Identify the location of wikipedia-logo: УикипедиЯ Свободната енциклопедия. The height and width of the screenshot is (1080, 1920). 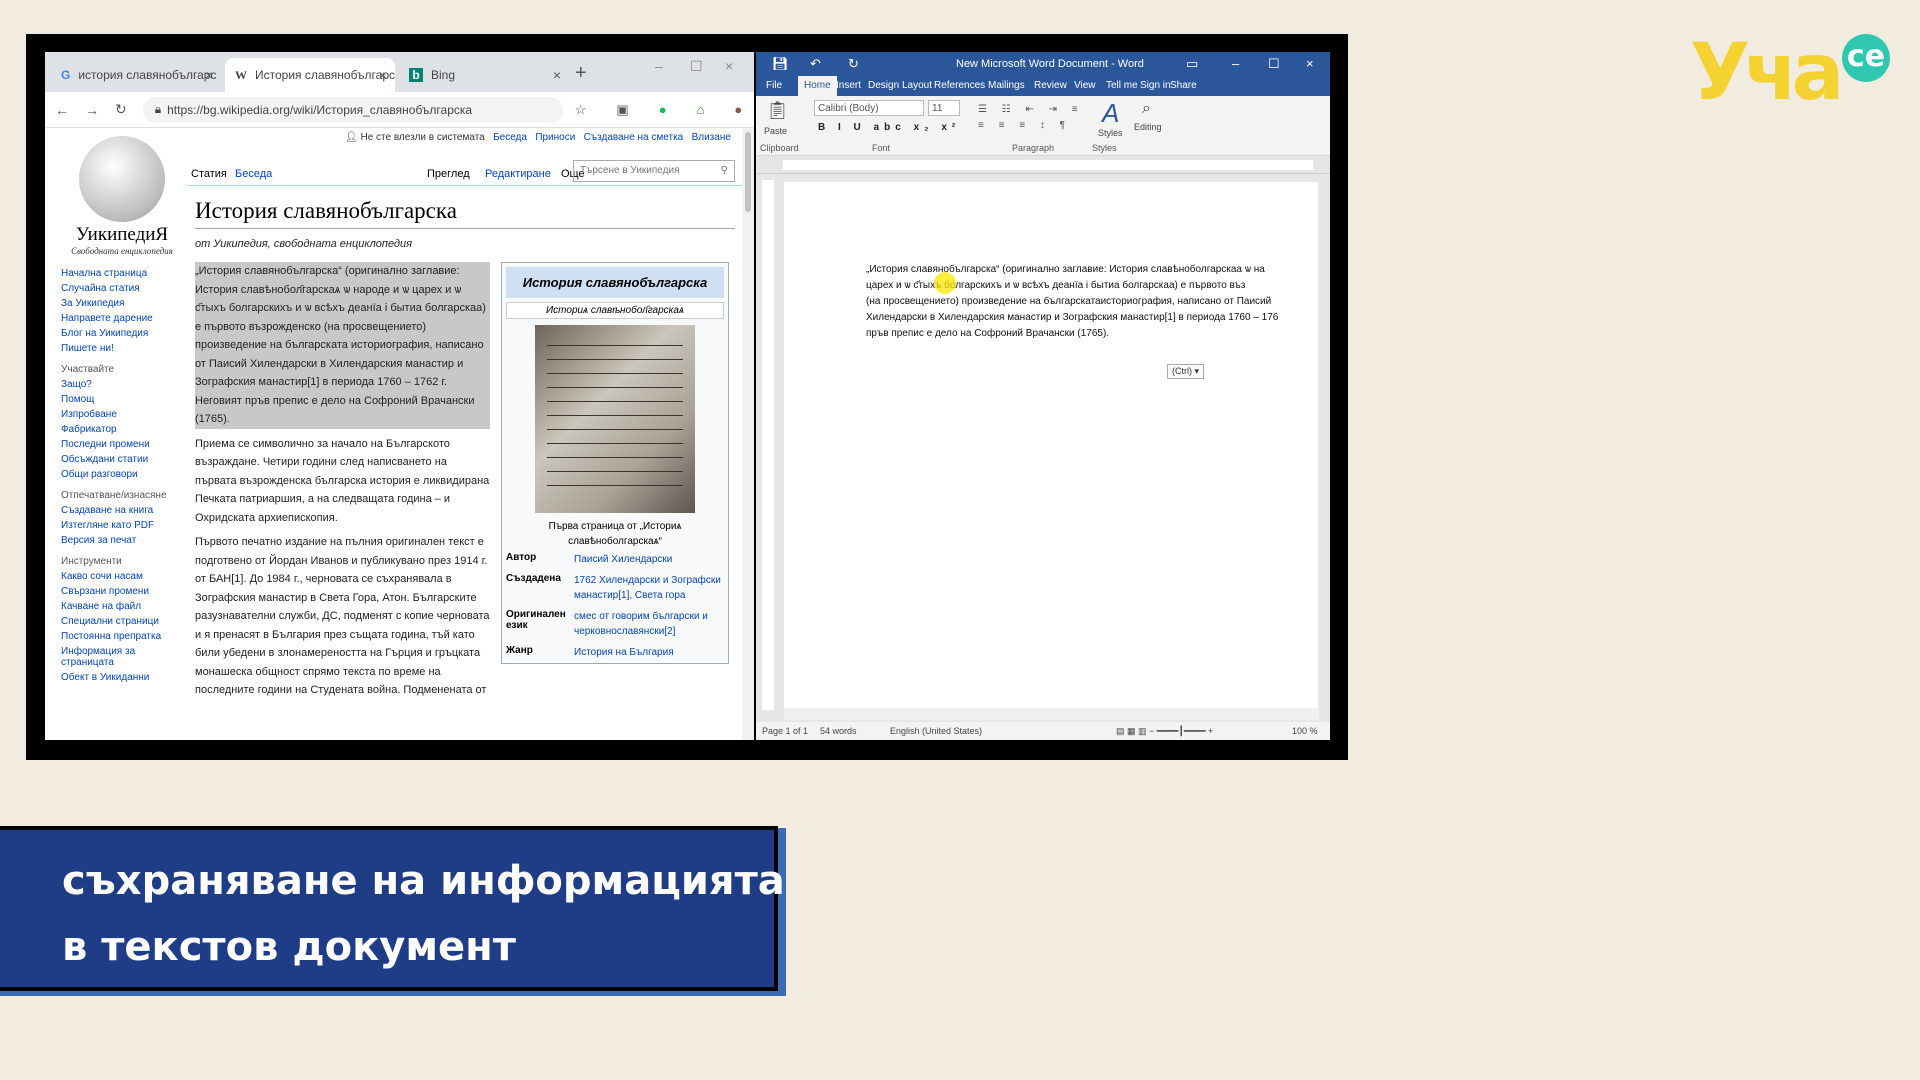
(122, 196).